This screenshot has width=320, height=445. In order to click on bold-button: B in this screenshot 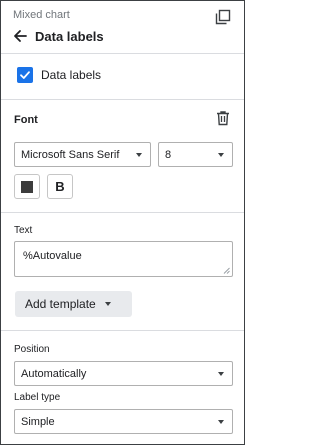, I will do `click(60, 186)`.